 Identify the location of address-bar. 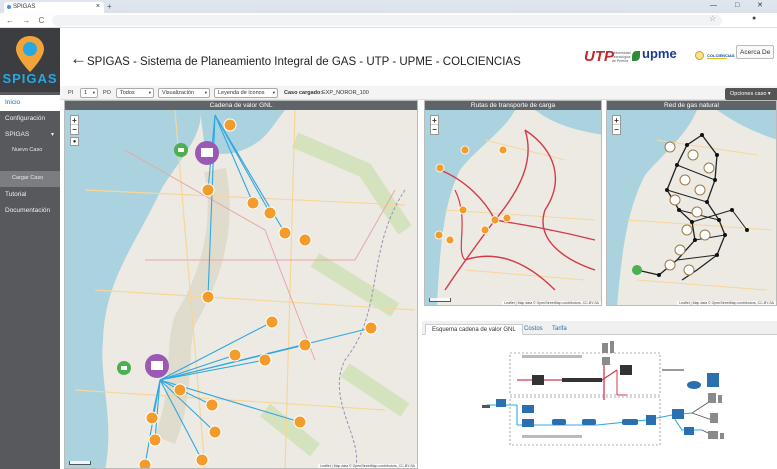
(387, 20).